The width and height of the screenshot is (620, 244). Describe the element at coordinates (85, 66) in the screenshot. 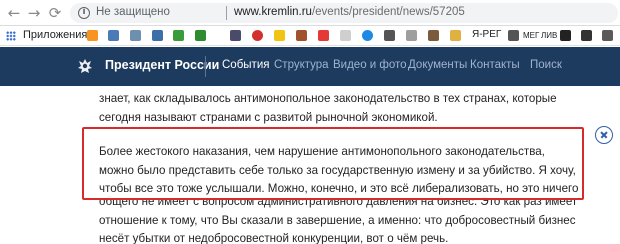

I see `coat-of-arms-icon` at that location.